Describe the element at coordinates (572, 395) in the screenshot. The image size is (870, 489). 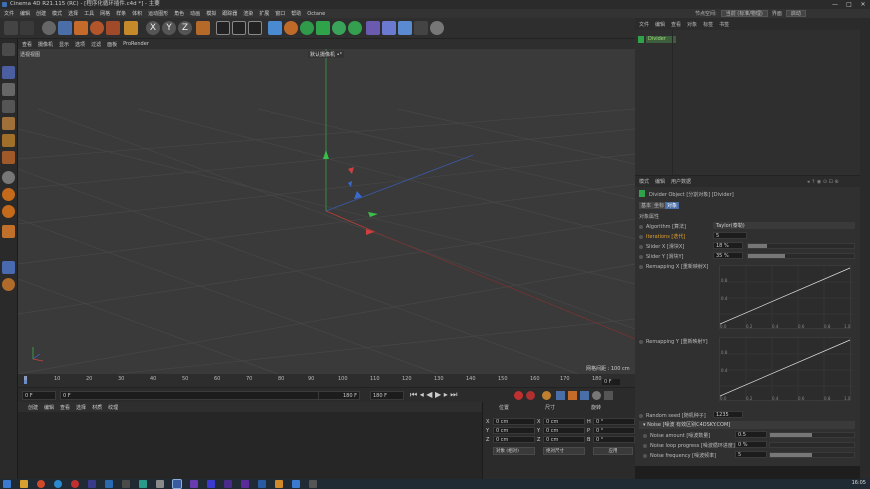
I see `scale-key-icon` at that location.